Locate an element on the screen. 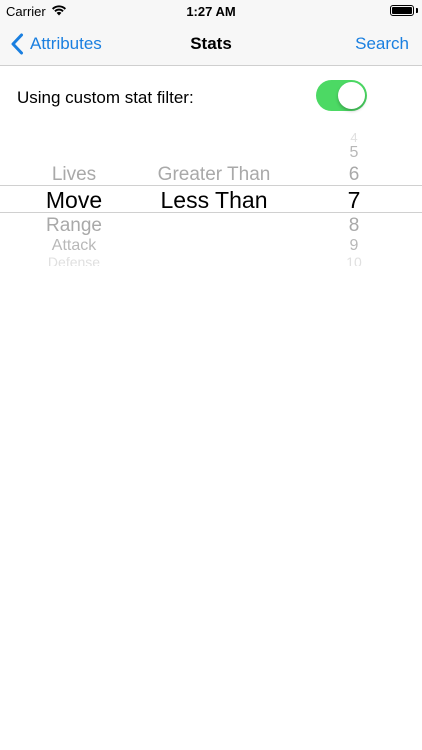 The height and width of the screenshot is (750, 422). picker-row: 5 is located at coordinates (354, 153).